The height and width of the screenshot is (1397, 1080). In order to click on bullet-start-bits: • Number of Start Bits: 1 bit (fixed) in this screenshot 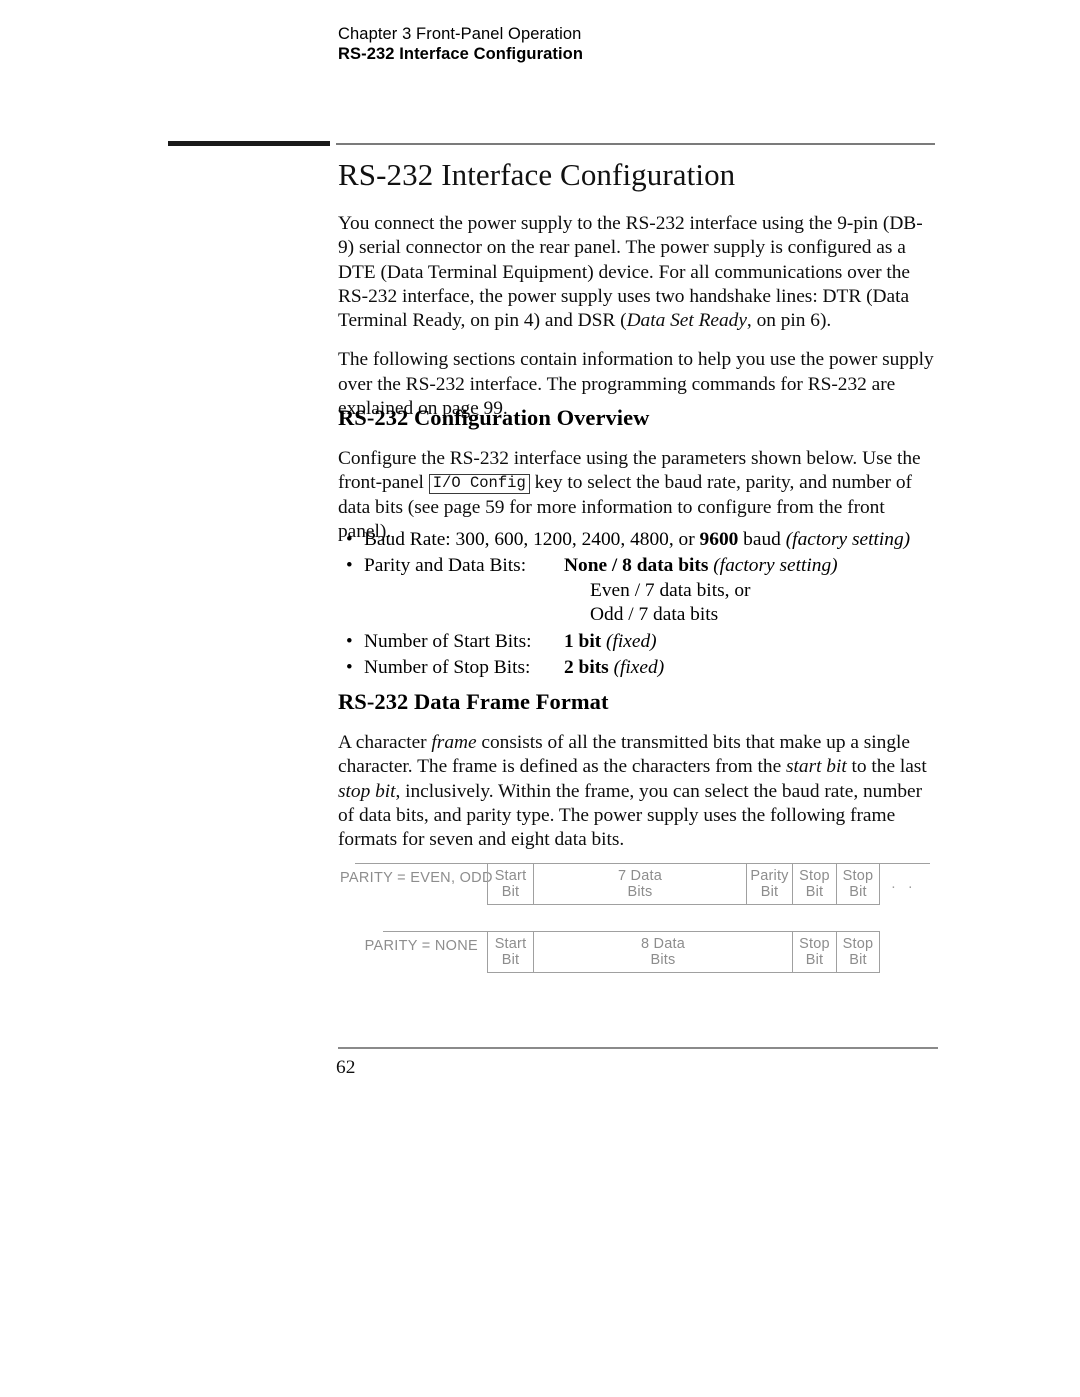, I will do `click(643, 642)`.